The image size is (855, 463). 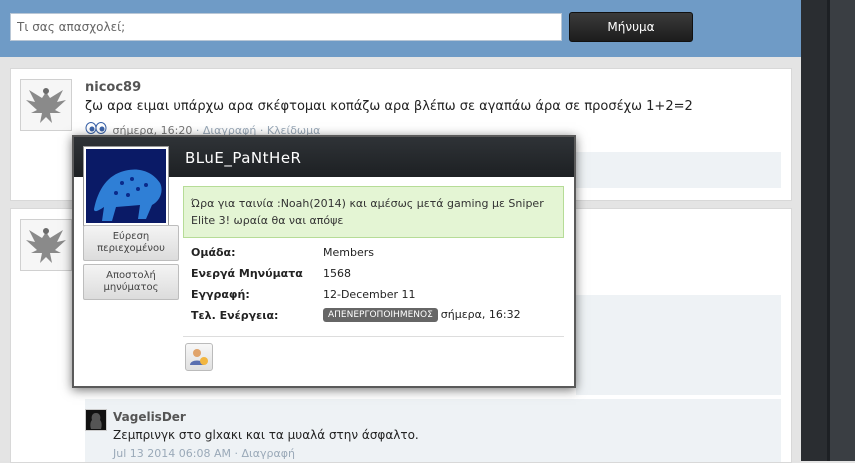 What do you see at coordinates (828, 230) in the screenshot?
I see `right-sidebar` at bounding box center [828, 230].